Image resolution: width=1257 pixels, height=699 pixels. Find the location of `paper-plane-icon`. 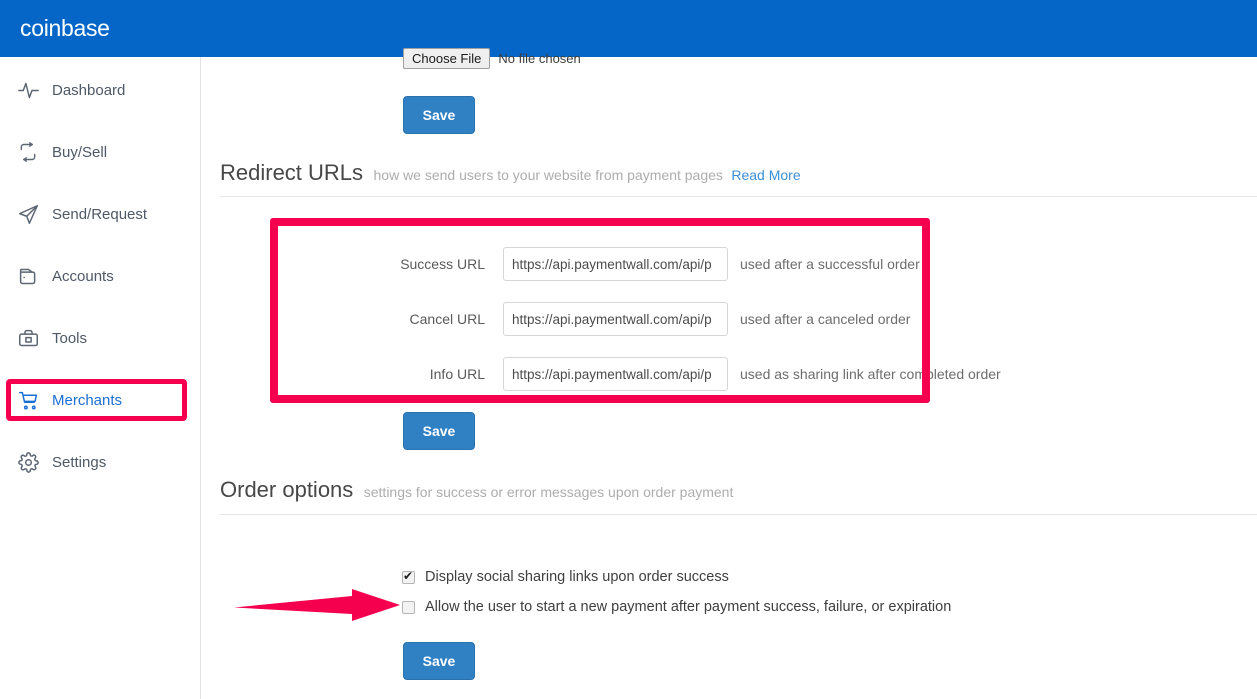

paper-plane-icon is located at coordinates (35, 214).